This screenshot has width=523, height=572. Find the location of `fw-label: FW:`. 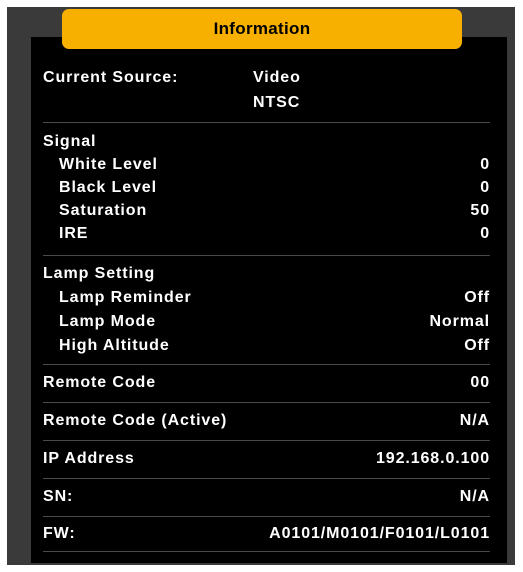

fw-label: FW: is located at coordinates (59, 533).